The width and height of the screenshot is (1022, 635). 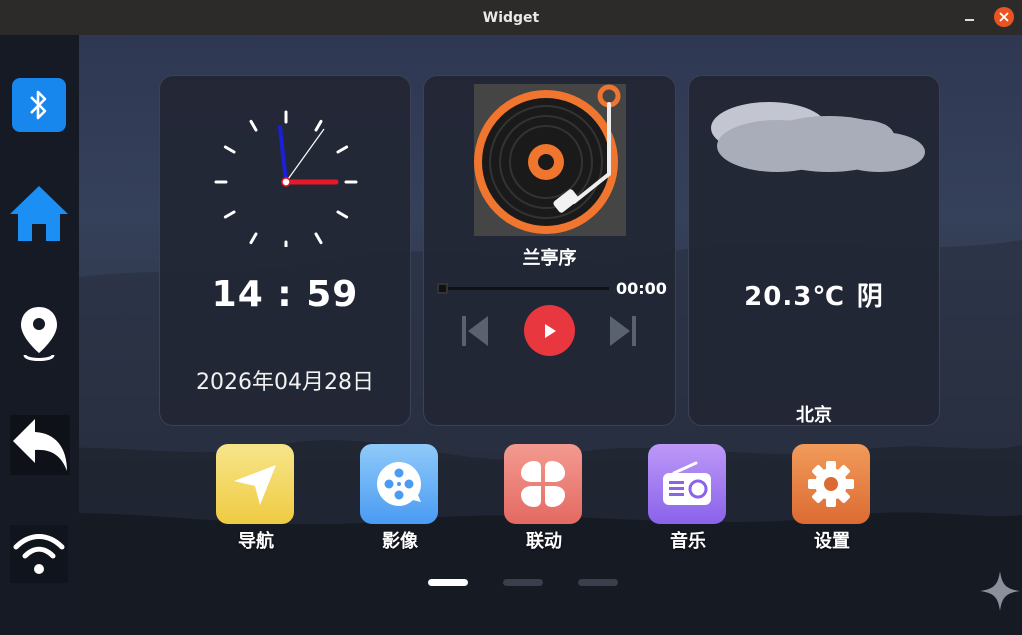 I want to click on sidebar, so click(x=39, y=335).